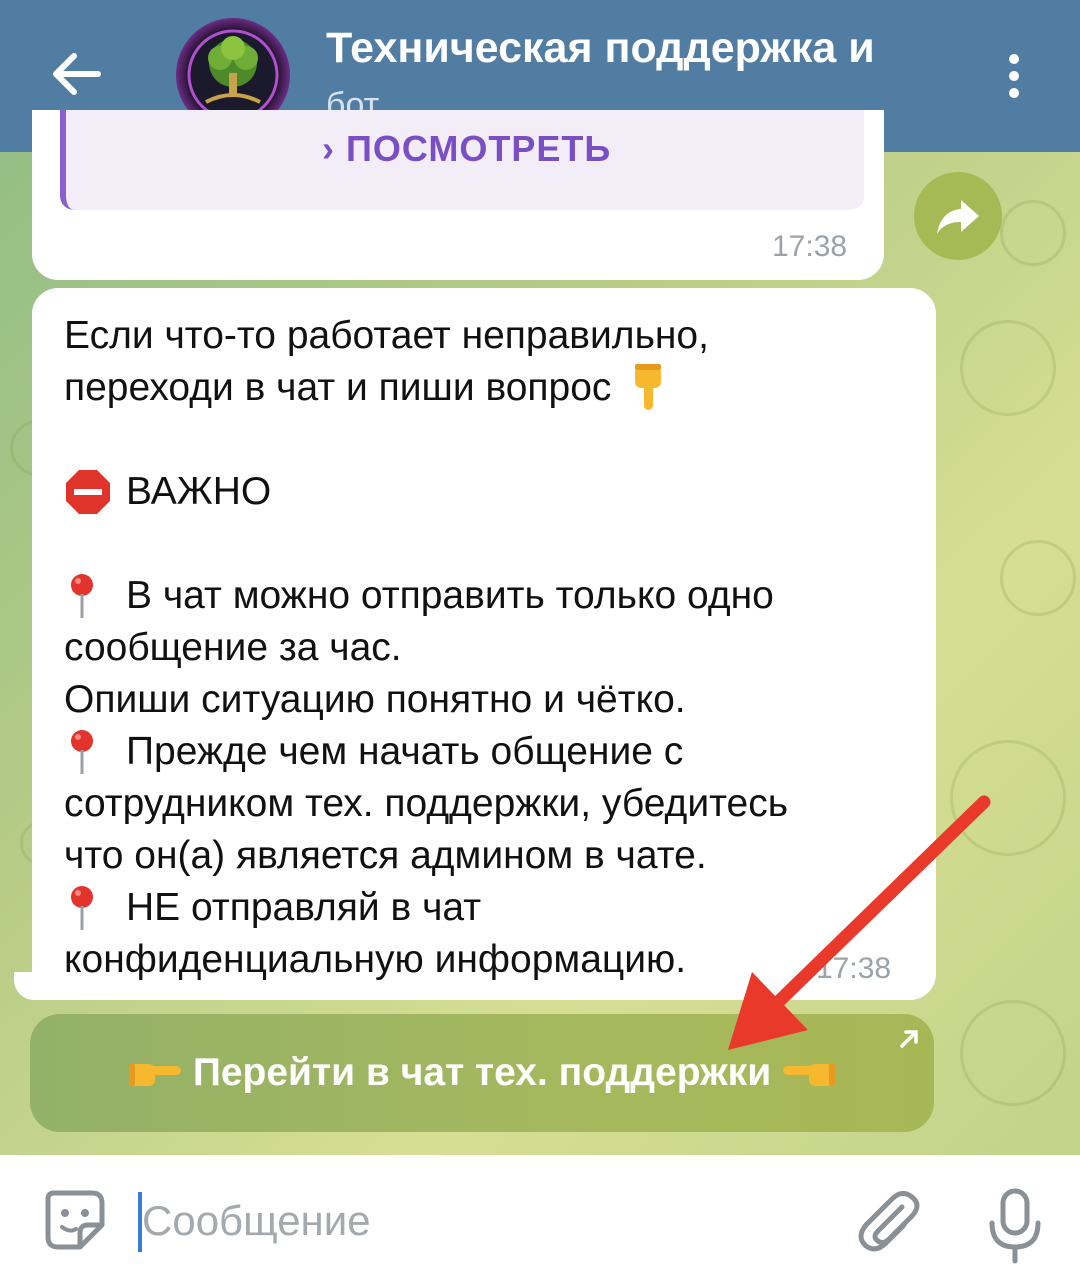 The width and height of the screenshot is (1080, 1275). I want to click on share-button, so click(958, 216).